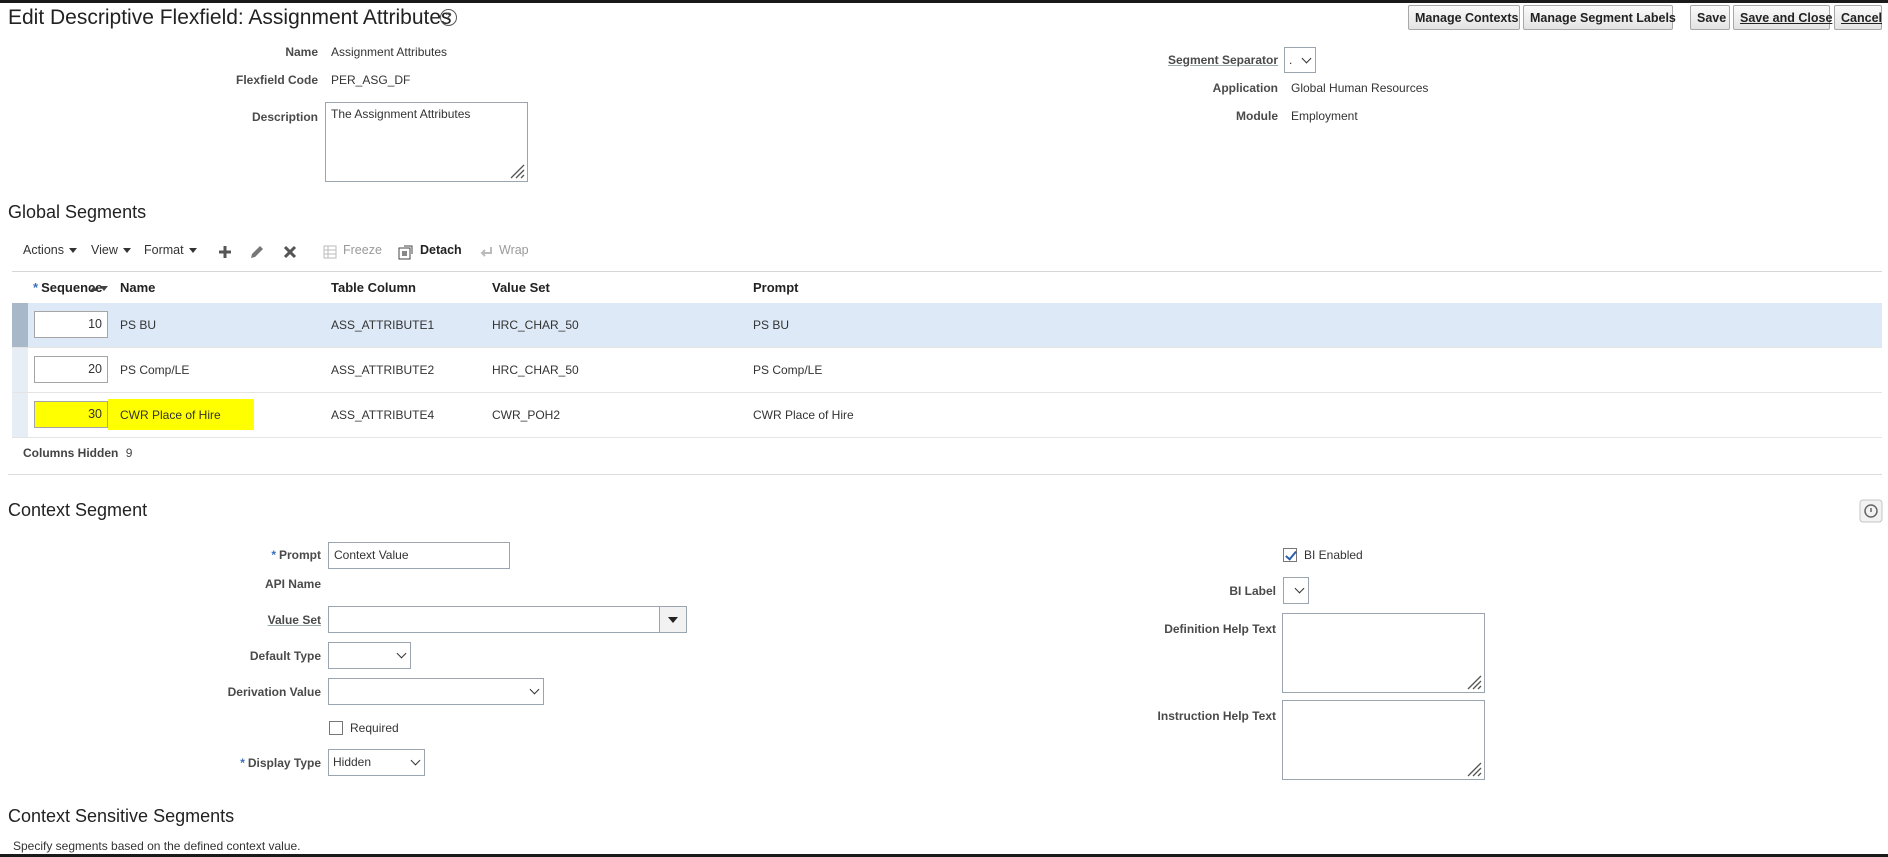  I want to click on section-divider, so click(945, 474).